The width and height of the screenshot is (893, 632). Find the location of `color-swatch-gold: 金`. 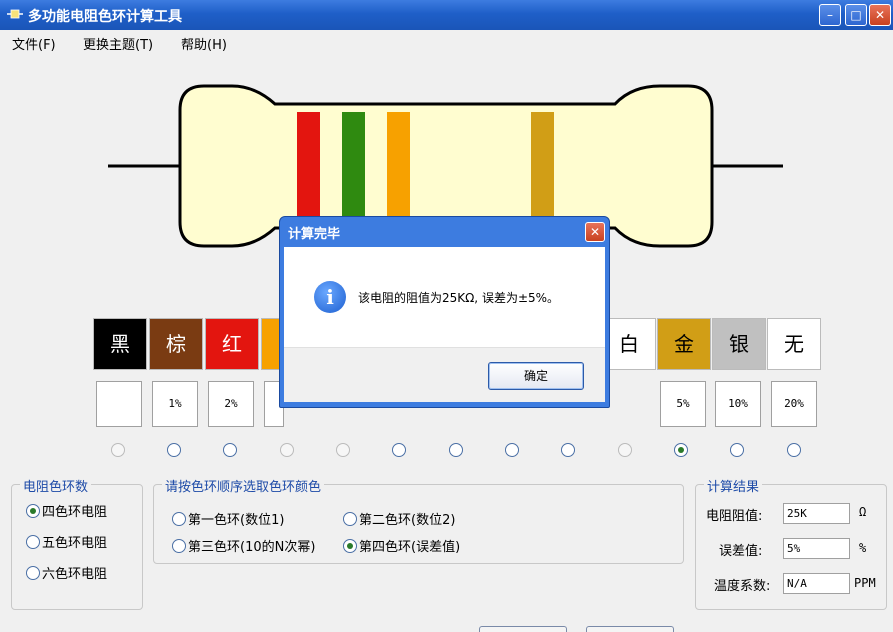

color-swatch-gold: 金 is located at coordinates (684, 344).